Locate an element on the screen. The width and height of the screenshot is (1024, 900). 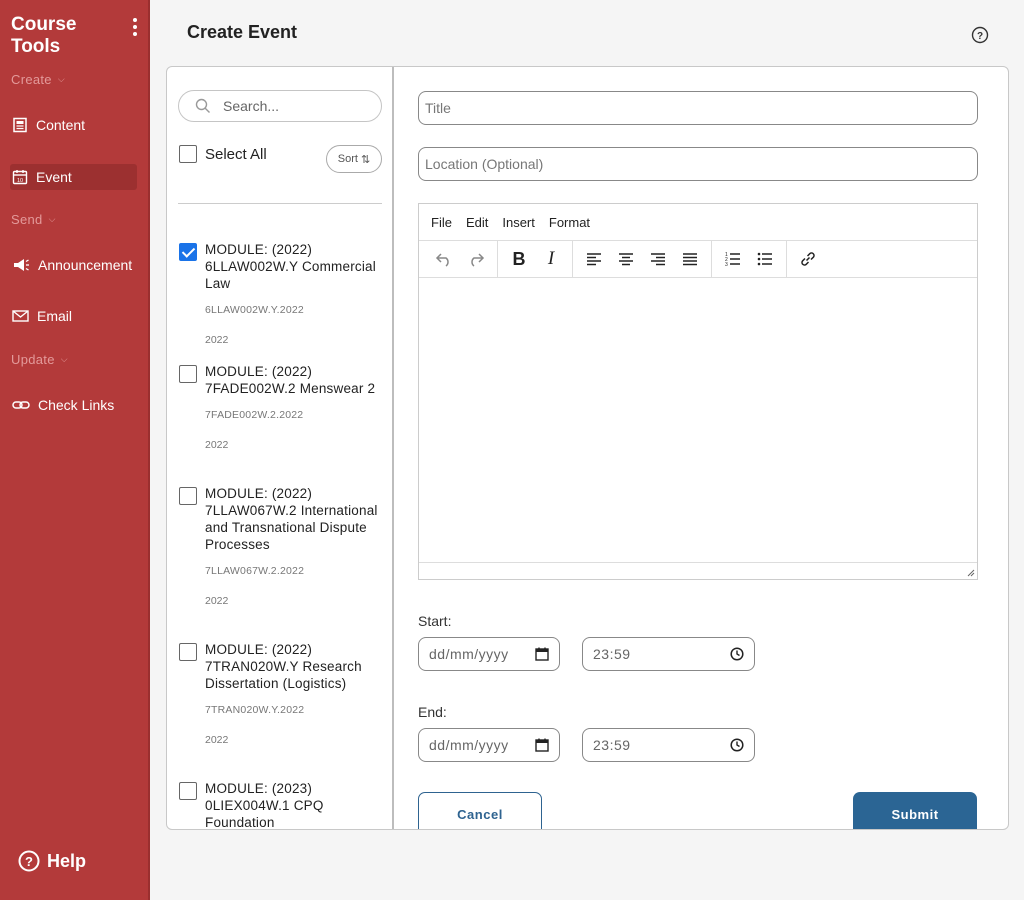
italic-icon: I is located at coordinates (551, 259).